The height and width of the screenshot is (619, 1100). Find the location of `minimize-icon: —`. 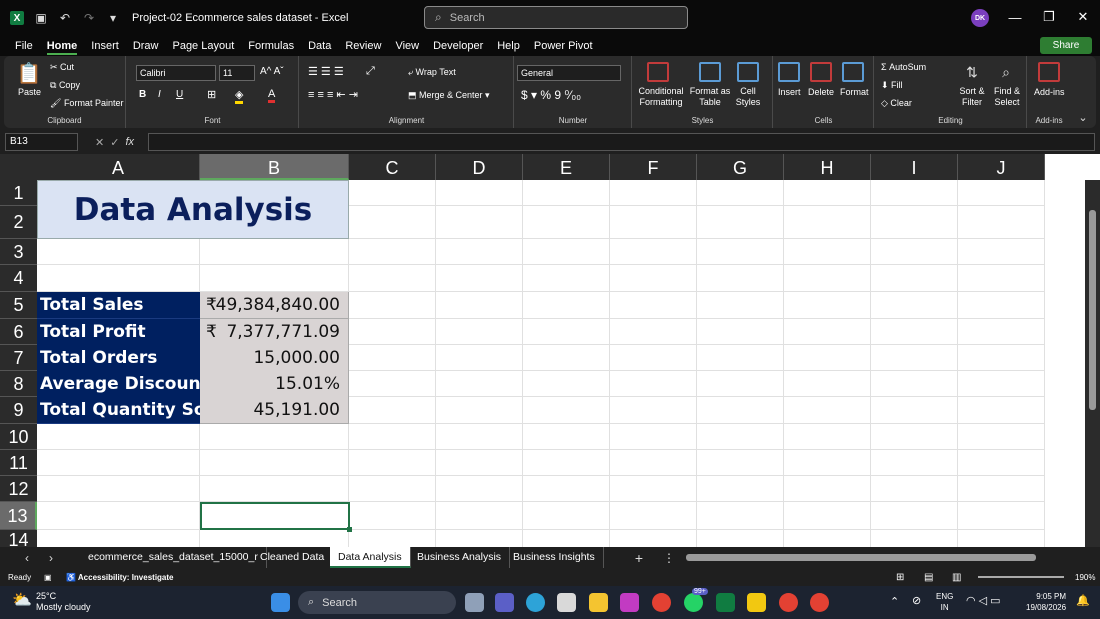

minimize-icon: — is located at coordinates (1015, 17).